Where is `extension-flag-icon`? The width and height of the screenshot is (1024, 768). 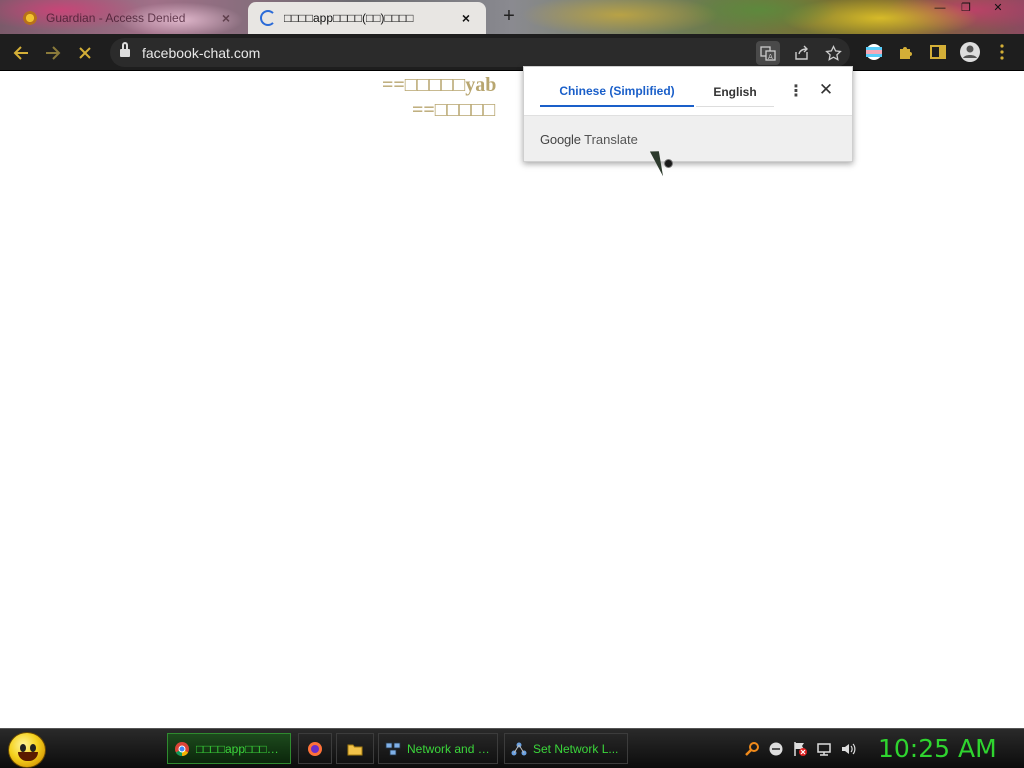 extension-flag-icon is located at coordinates (874, 52).